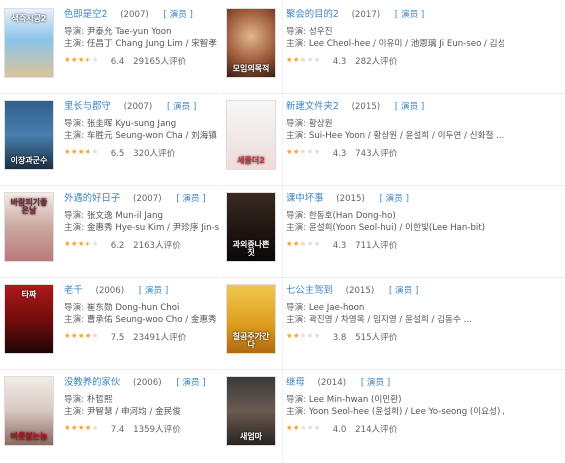  Describe the element at coordinates (251, 340) in the screenshot. I see `poster-title: 칠공주가간다` at that location.